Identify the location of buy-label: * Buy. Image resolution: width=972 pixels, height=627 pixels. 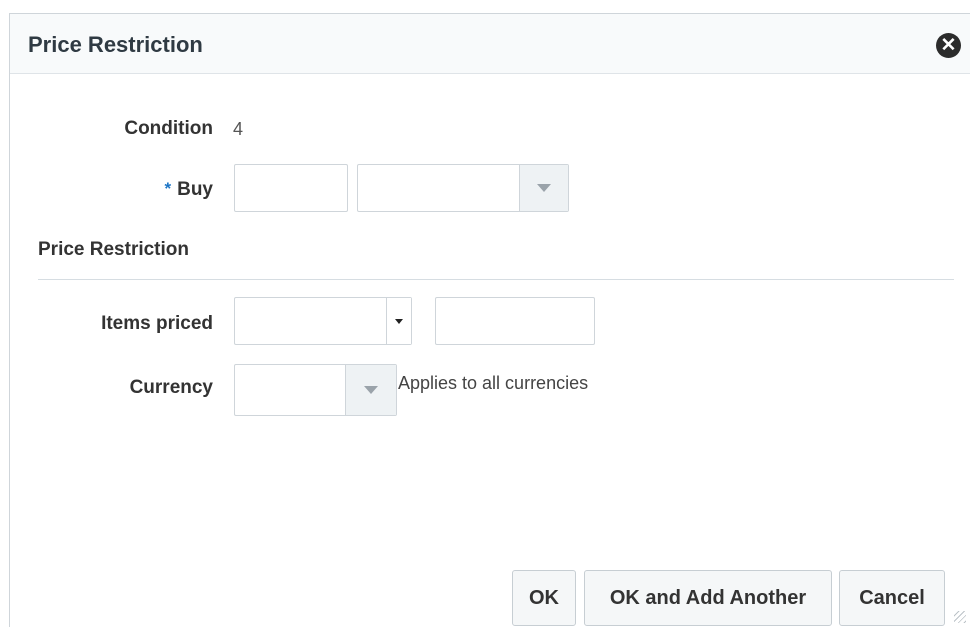
(140, 190).